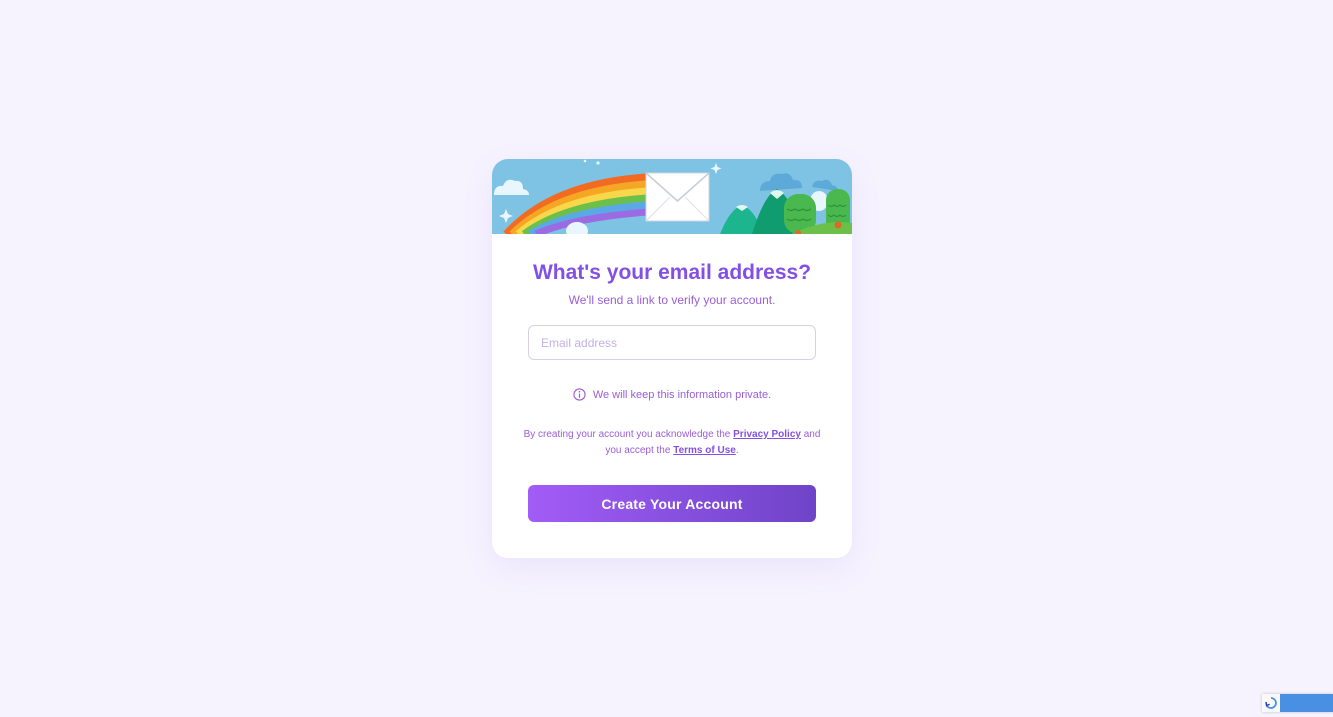  I want to click on recaptcha-badge, so click(1297, 703).